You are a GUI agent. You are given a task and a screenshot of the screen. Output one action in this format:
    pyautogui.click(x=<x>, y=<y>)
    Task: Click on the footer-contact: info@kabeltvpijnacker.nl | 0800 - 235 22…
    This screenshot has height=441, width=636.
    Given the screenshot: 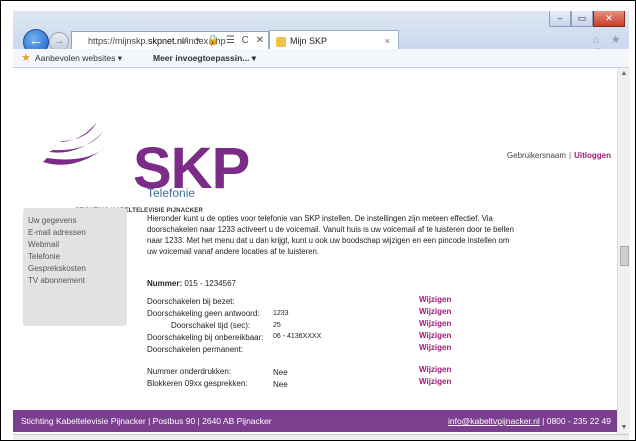 What is the action you would take?
    pyautogui.click(x=529, y=421)
    